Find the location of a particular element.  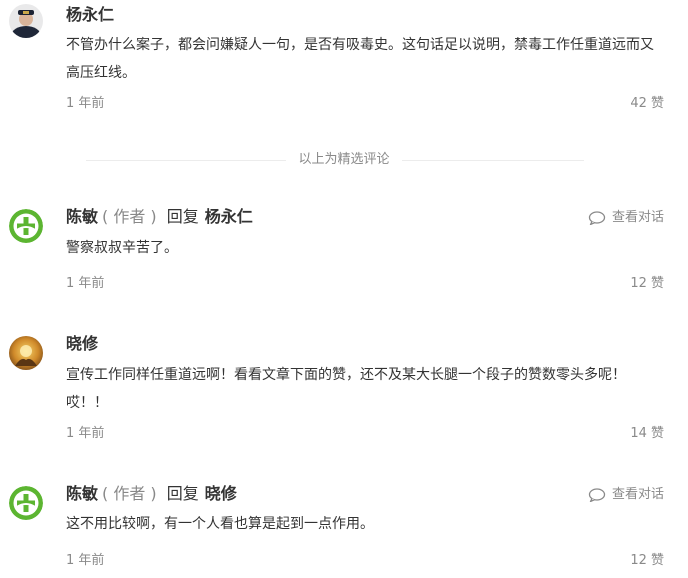

comment-author-line: 陈敏( 作者 ) 回复 晓修 is located at coordinates (151, 494).